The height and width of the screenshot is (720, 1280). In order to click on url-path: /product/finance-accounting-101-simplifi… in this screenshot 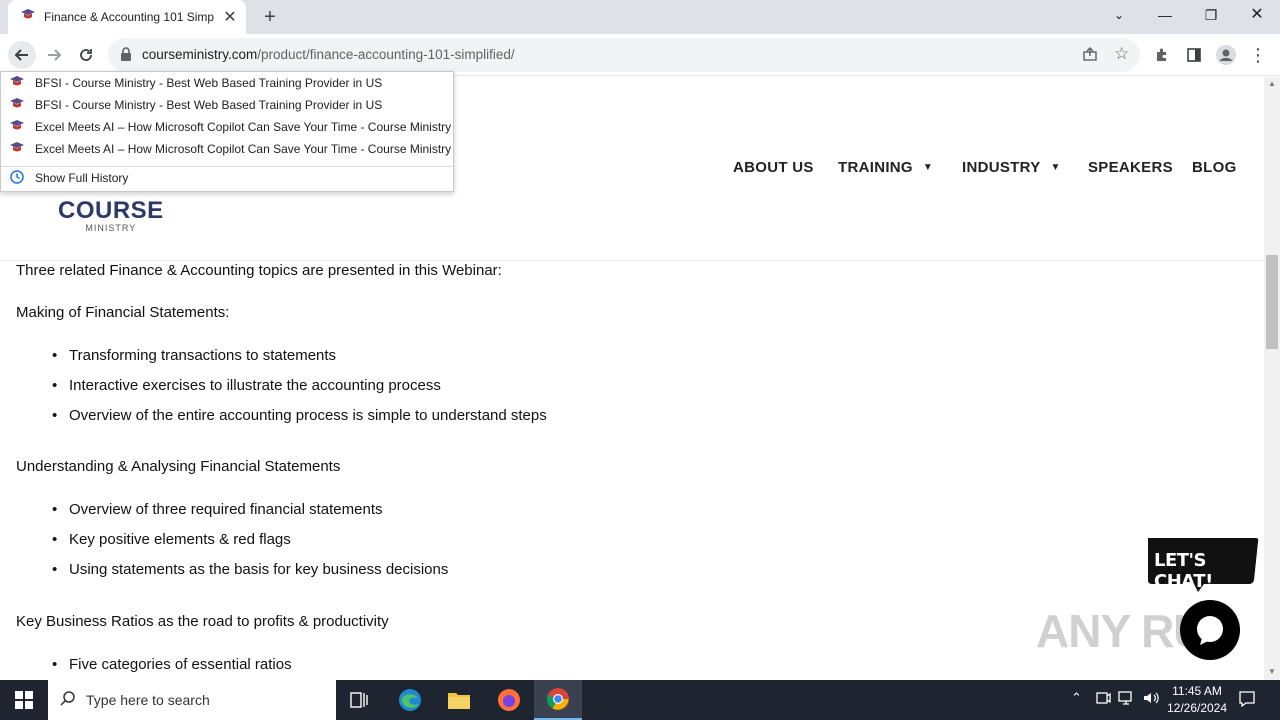, I will do `click(386, 54)`.